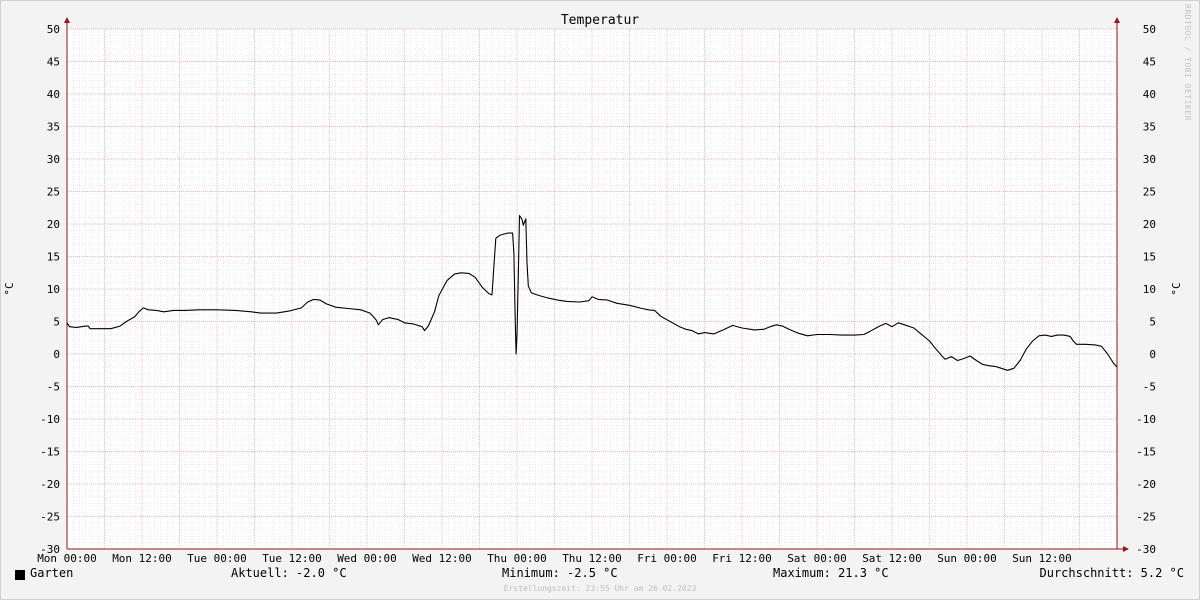 The height and width of the screenshot is (600, 1200). What do you see at coordinates (292, 558) in the screenshot?
I see `x-tick-label: Tue 12:00` at bounding box center [292, 558].